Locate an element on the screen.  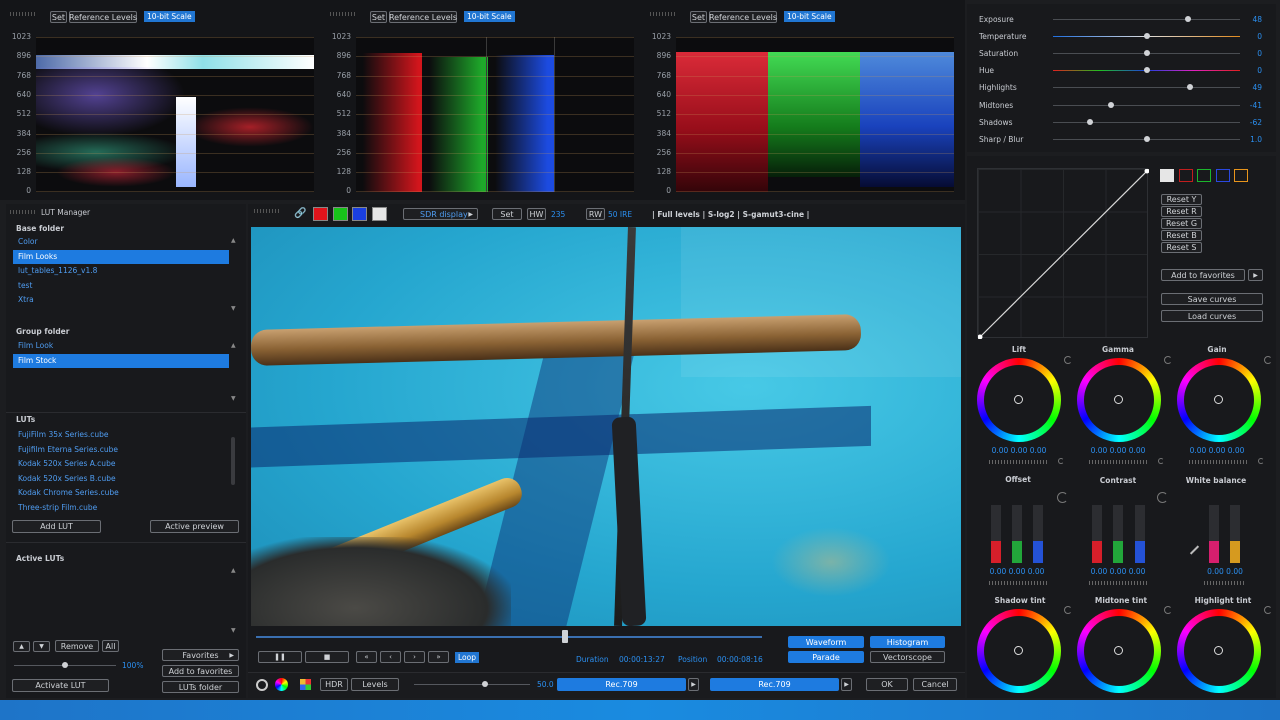
activate-lut-button: Activate LUT is located at coordinates (60, 685).